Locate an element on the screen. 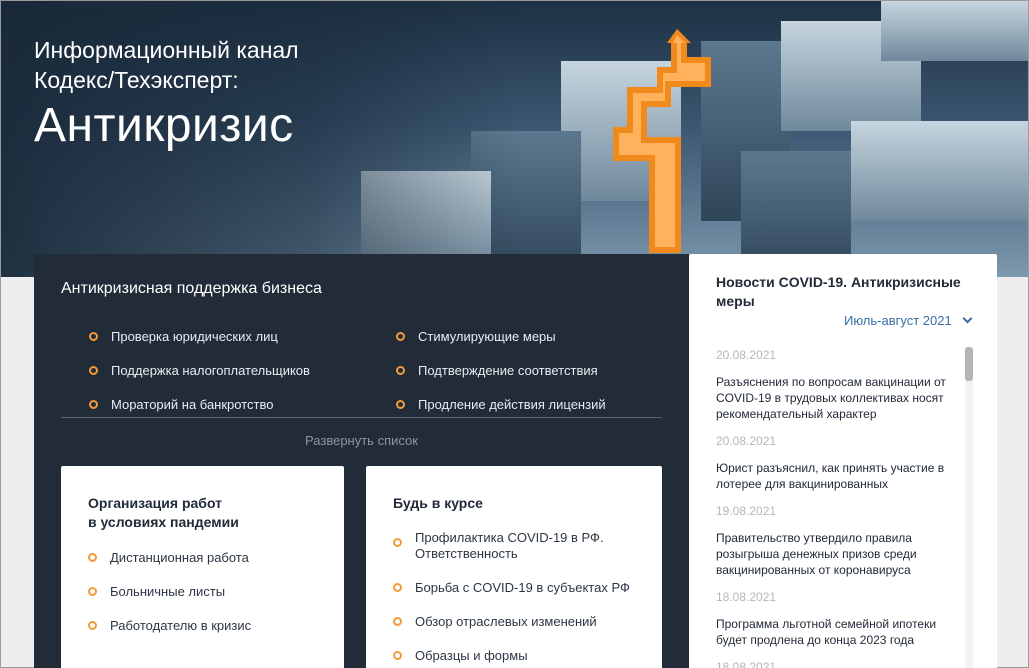 Image resolution: width=1029 pixels, height=668 pixels. stay-informed-title: Будь в курсе is located at coordinates (438, 503).